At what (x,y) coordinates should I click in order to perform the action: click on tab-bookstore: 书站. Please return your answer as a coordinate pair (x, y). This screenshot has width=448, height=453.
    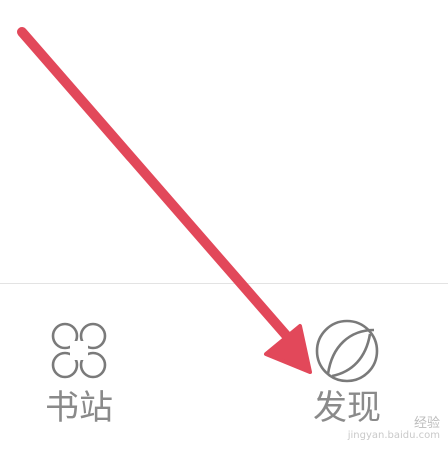
    Looking at the image, I should click on (79, 368).